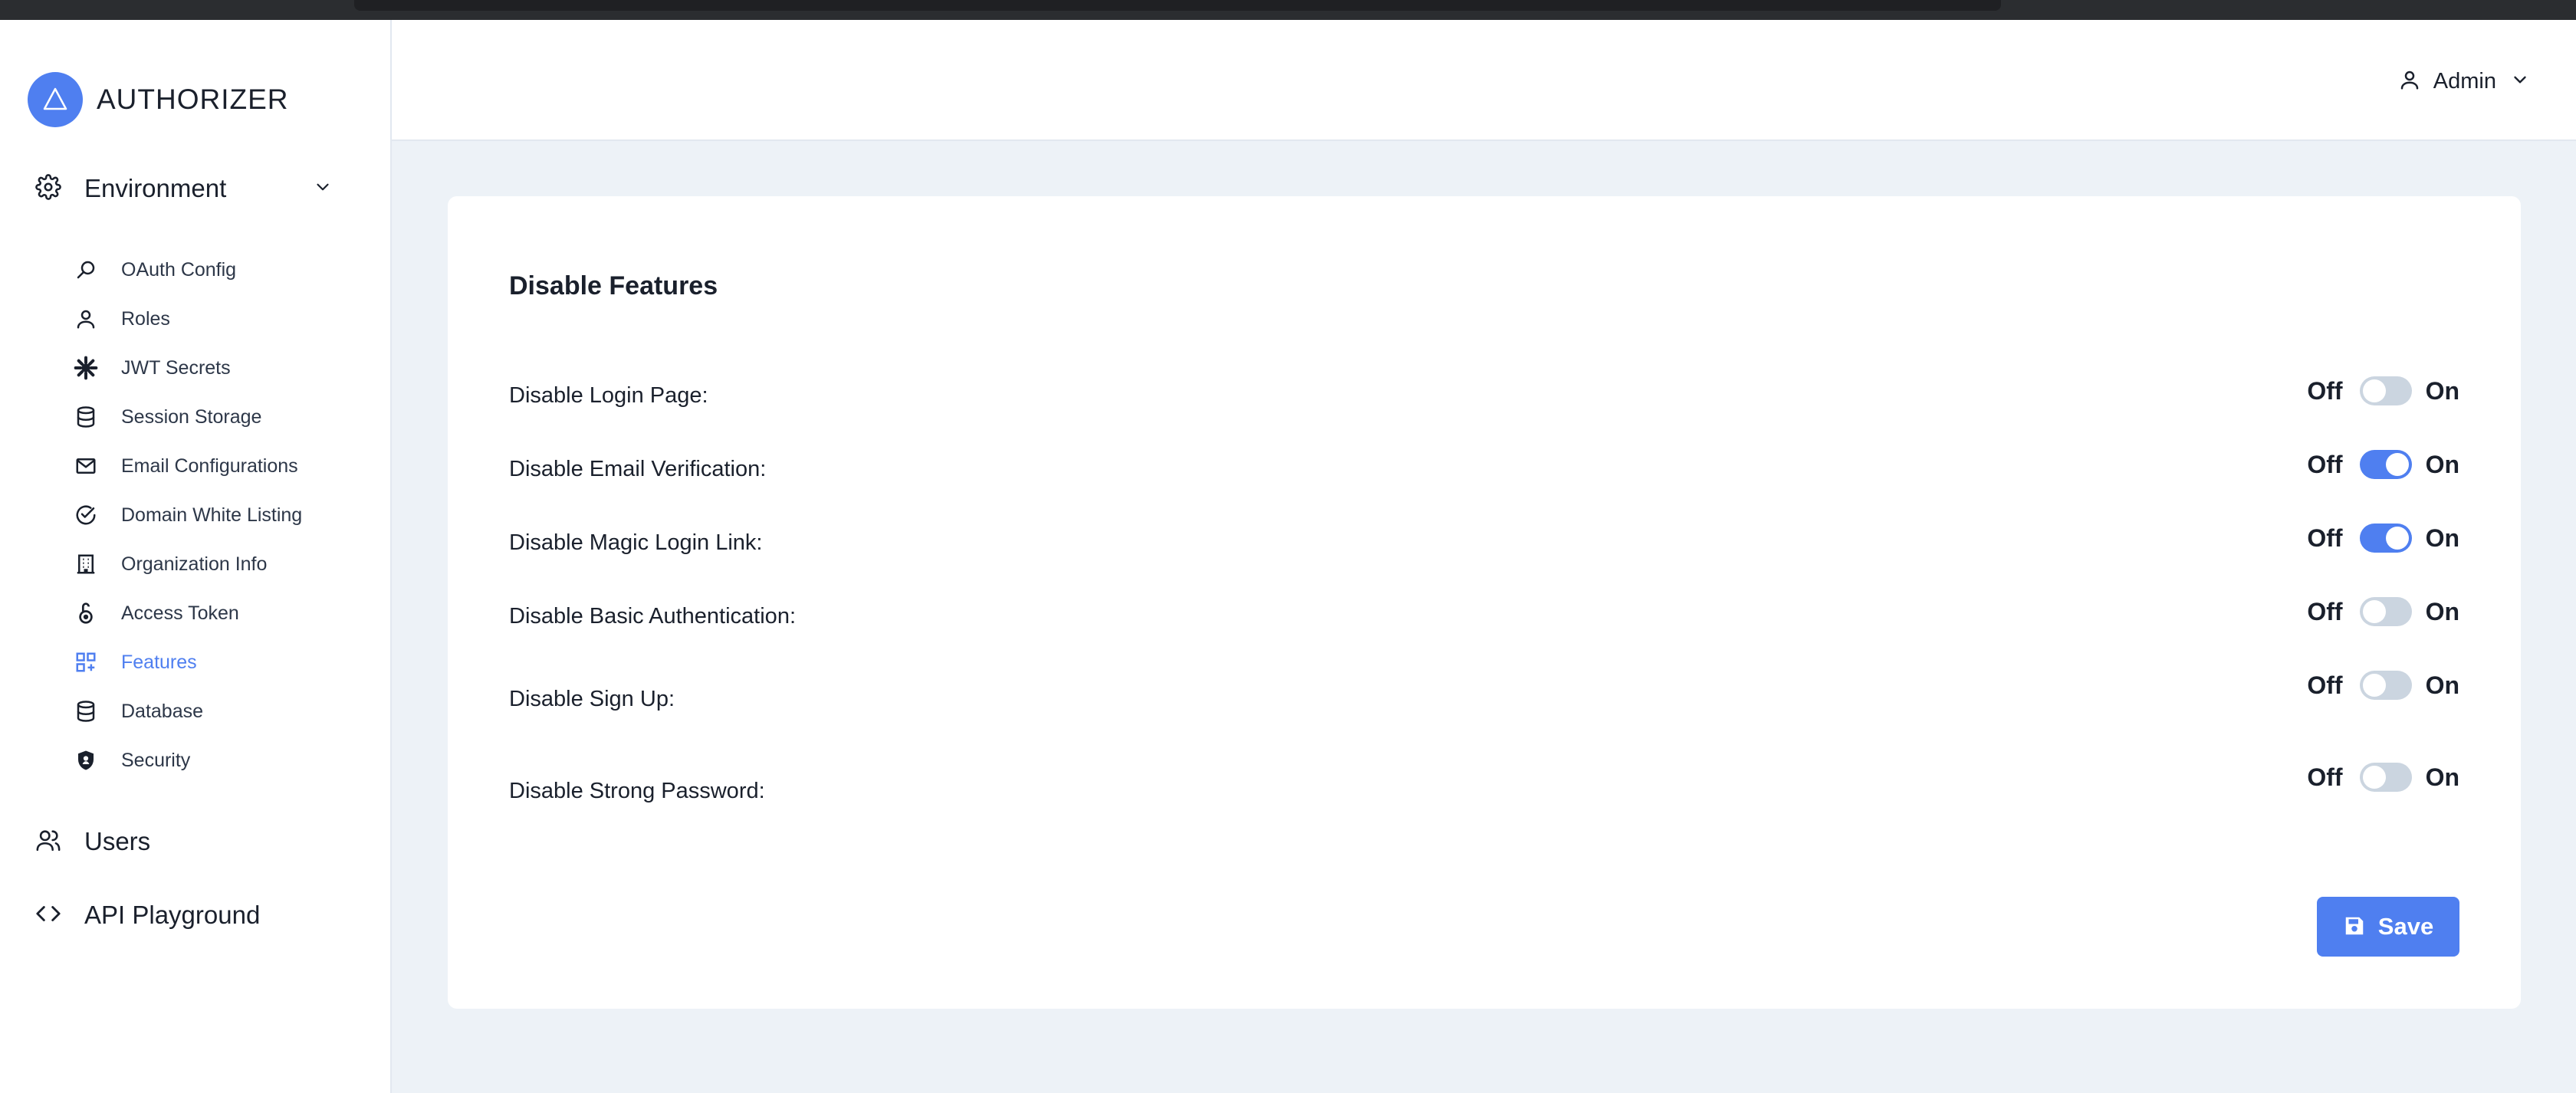 This screenshot has height=1093, width=2576. Describe the element at coordinates (86, 270) in the screenshot. I see `search-icon` at that location.